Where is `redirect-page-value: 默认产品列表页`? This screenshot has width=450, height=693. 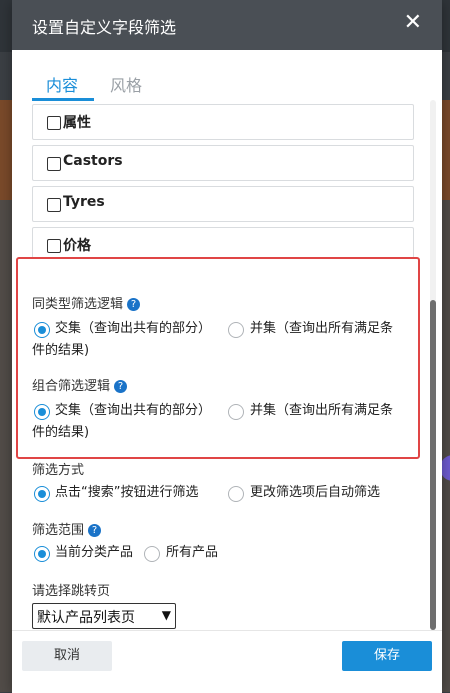 redirect-page-value: 默认产品列表页 is located at coordinates (86, 618).